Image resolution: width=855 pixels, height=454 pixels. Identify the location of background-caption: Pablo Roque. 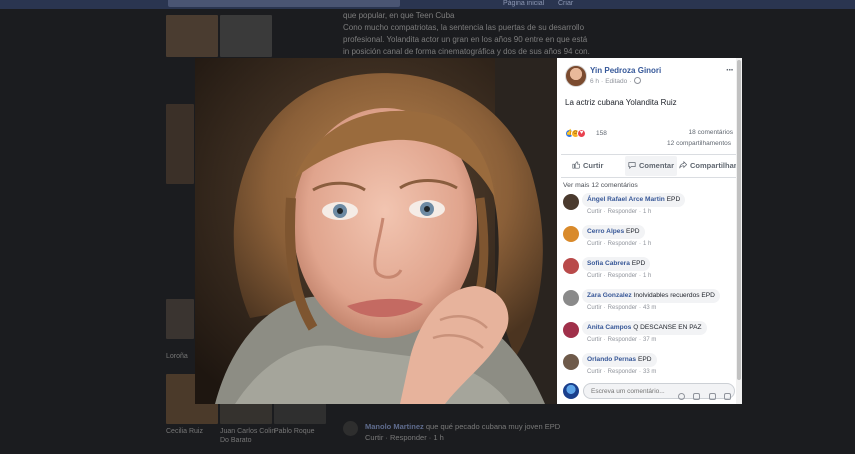
(294, 431).